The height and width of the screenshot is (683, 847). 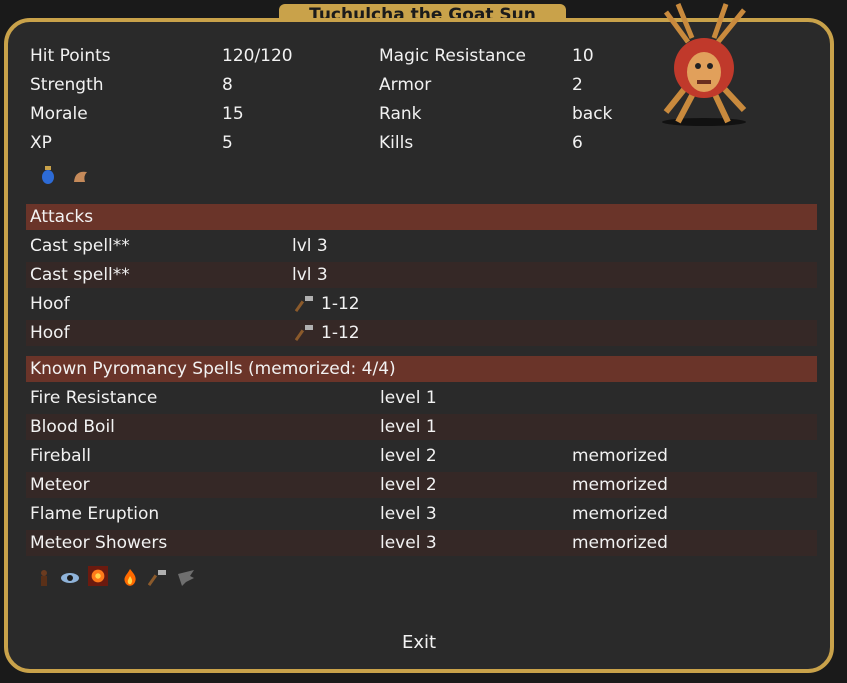 I want to click on attacks-header-band, so click(x=421, y=217).